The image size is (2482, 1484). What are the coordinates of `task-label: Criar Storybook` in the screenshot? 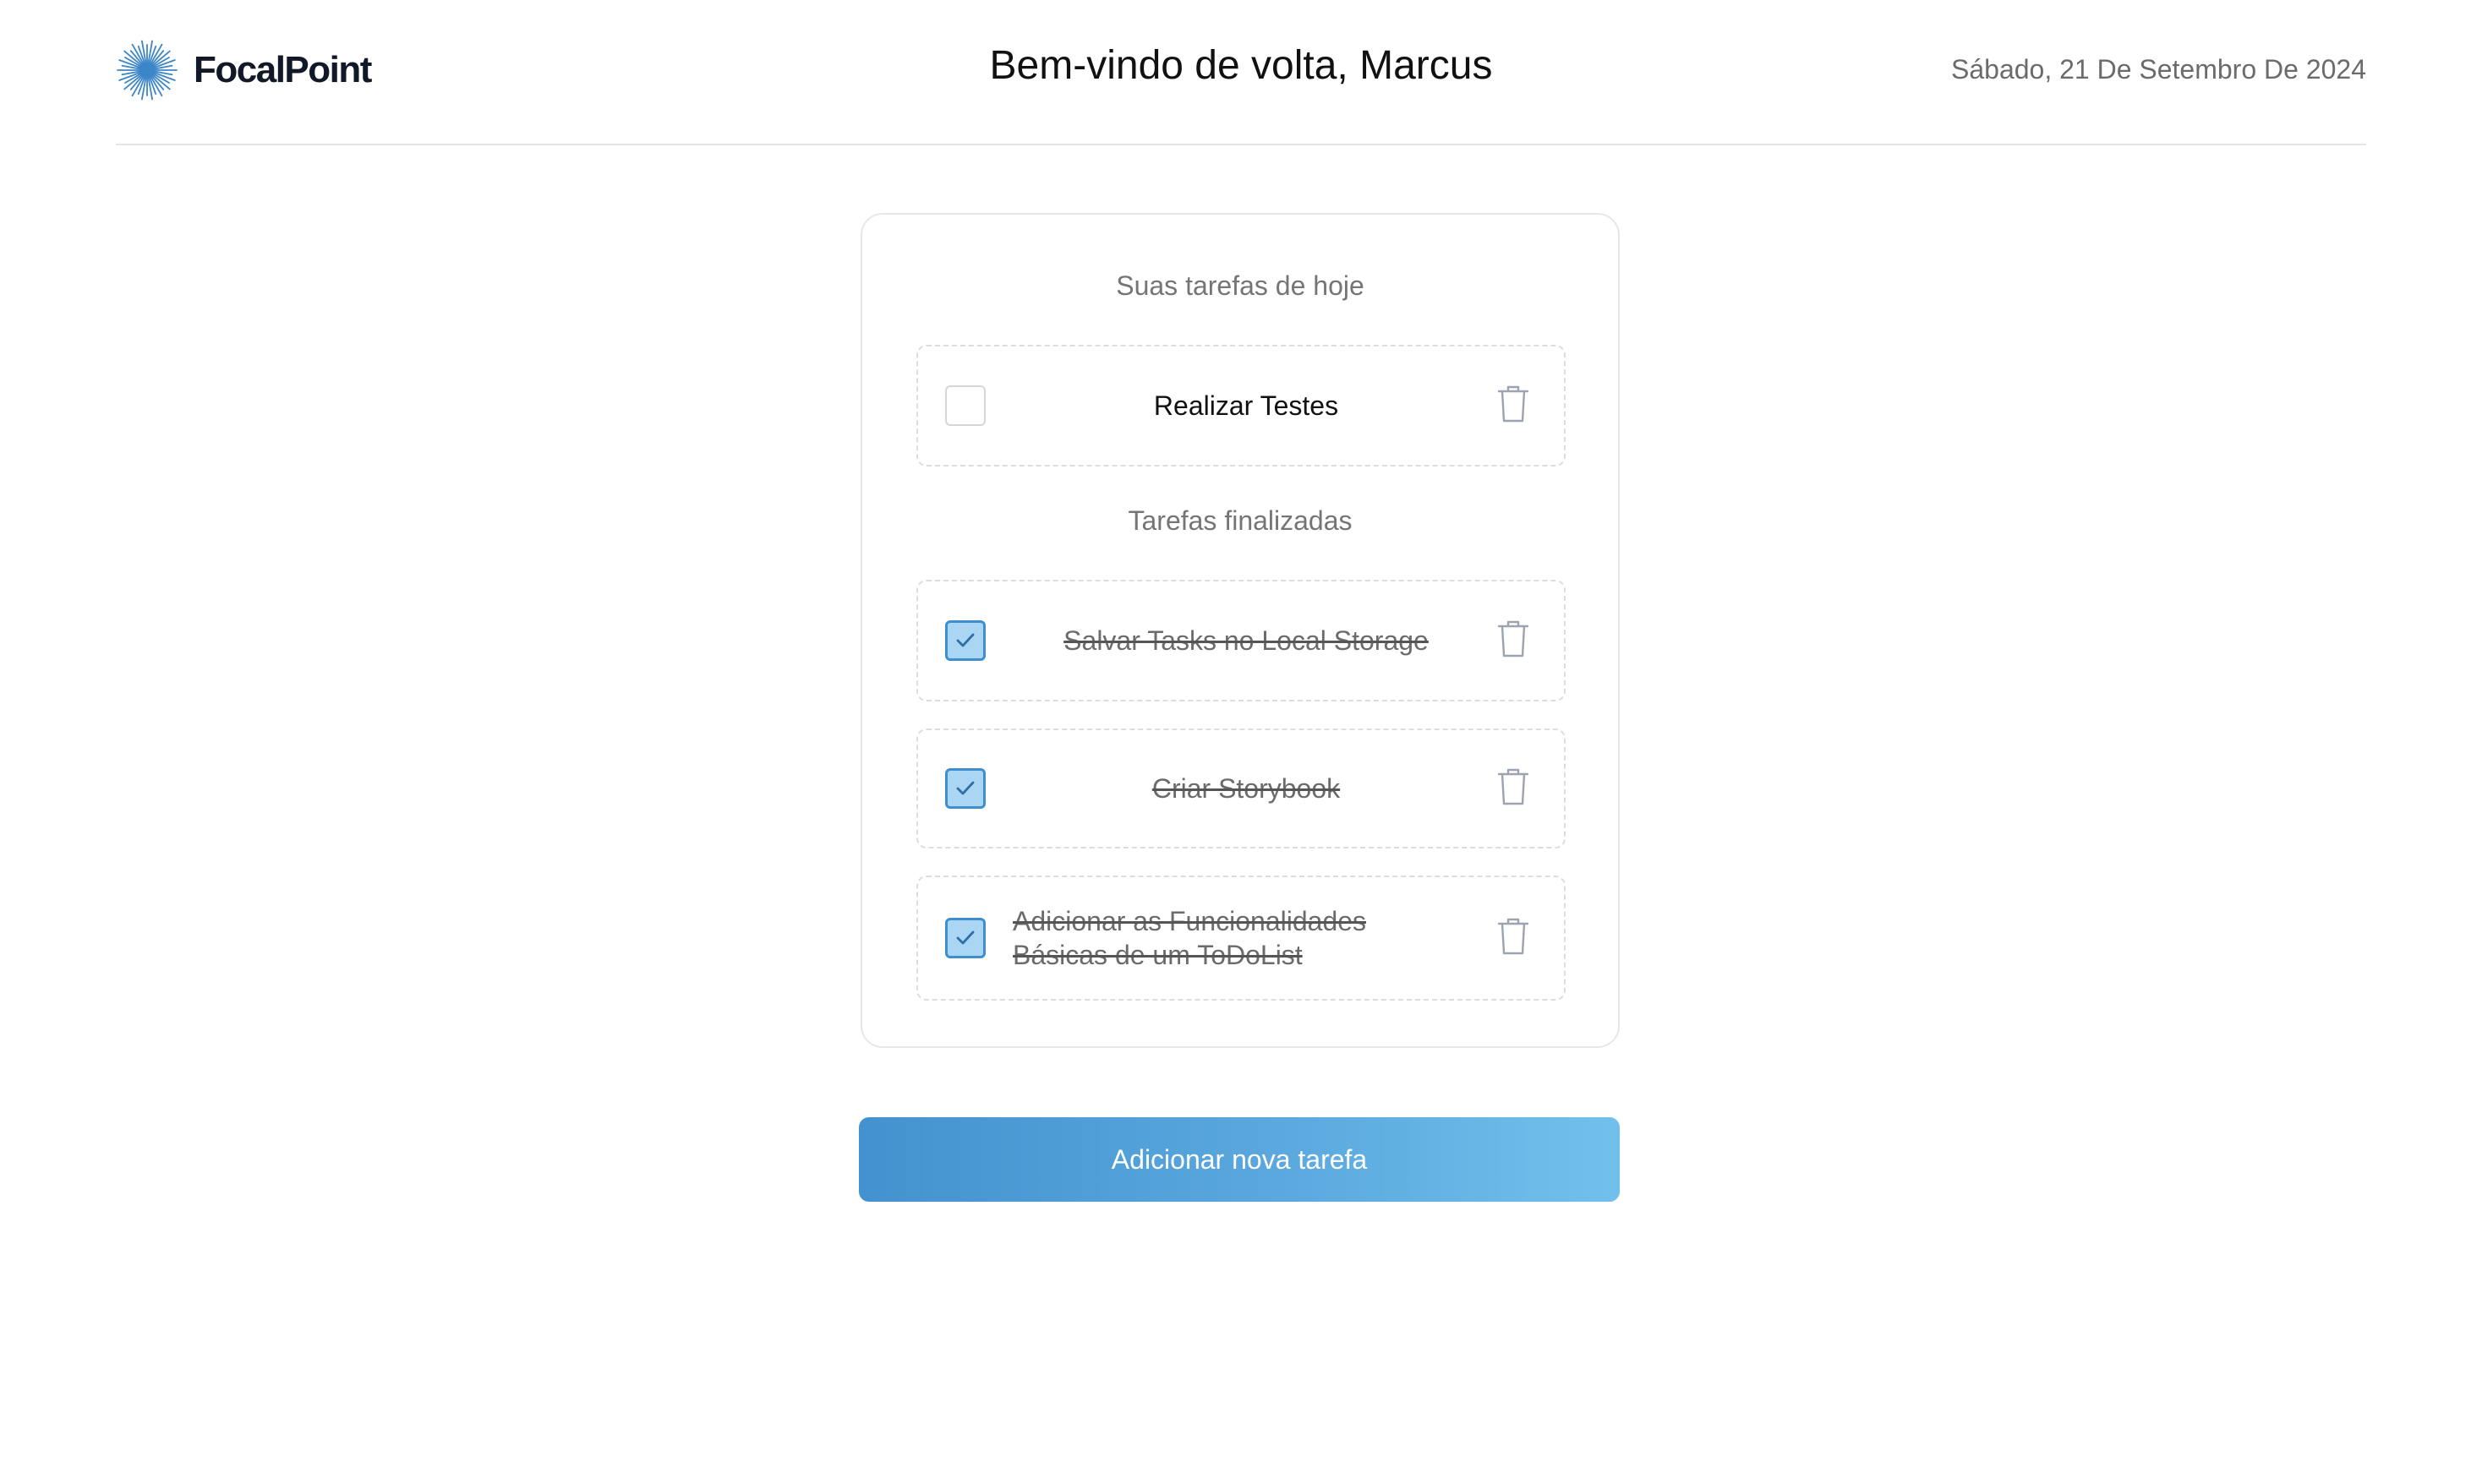 It's located at (1246, 789).